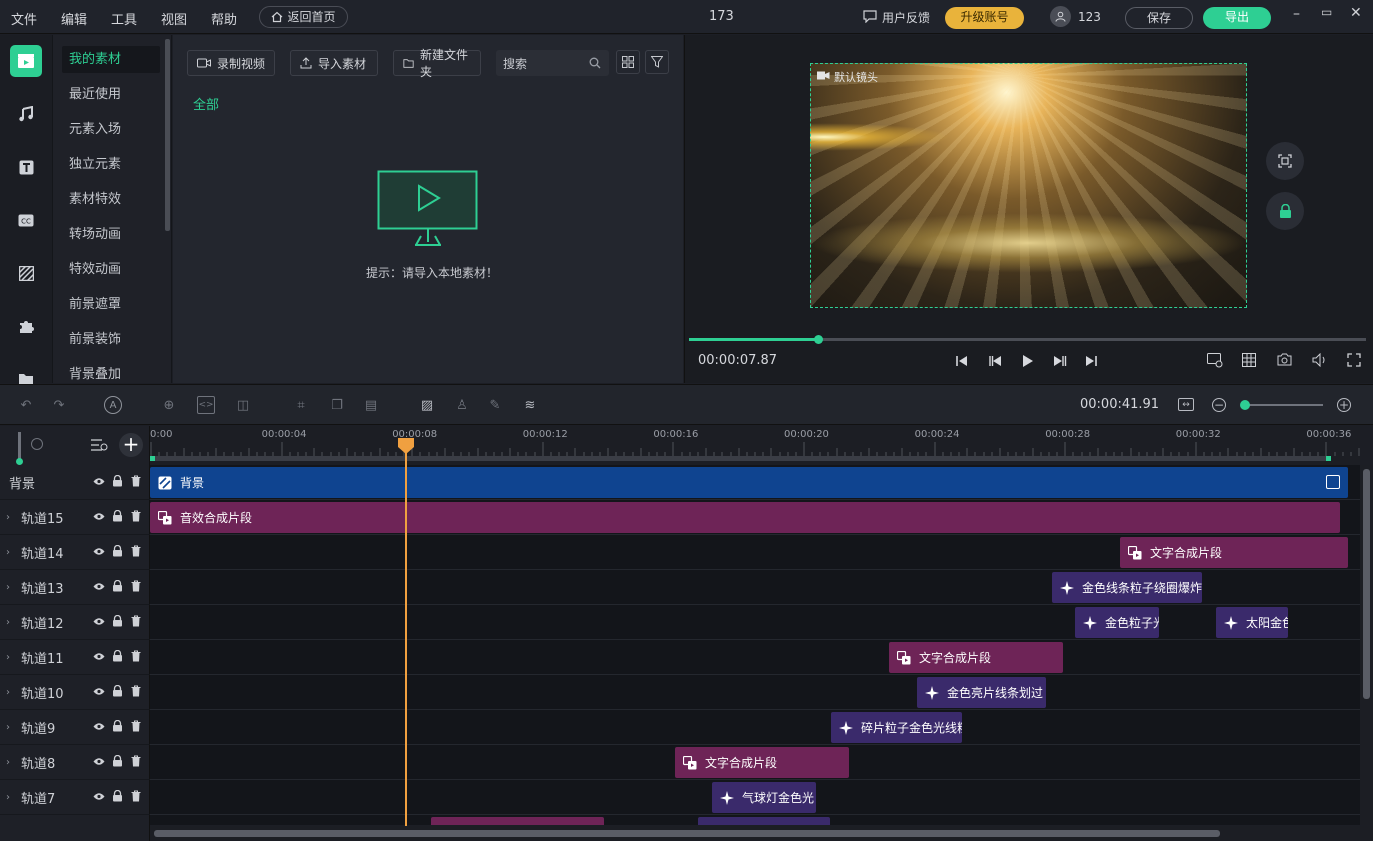 The image size is (1373, 841). Describe the element at coordinates (1344, 405) in the screenshot. I see `zoom-in-icon: +` at that location.